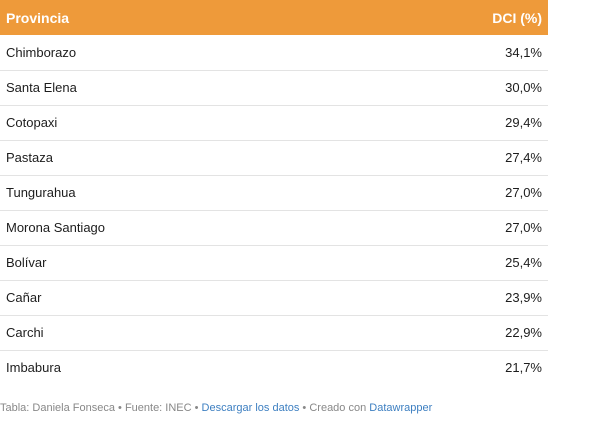 Image resolution: width=600 pixels, height=427 pixels. What do you see at coordinates (41, 52) in the screenshot?
I see `cell-provincia: Chimborazo` at bounding box center [41, 52].